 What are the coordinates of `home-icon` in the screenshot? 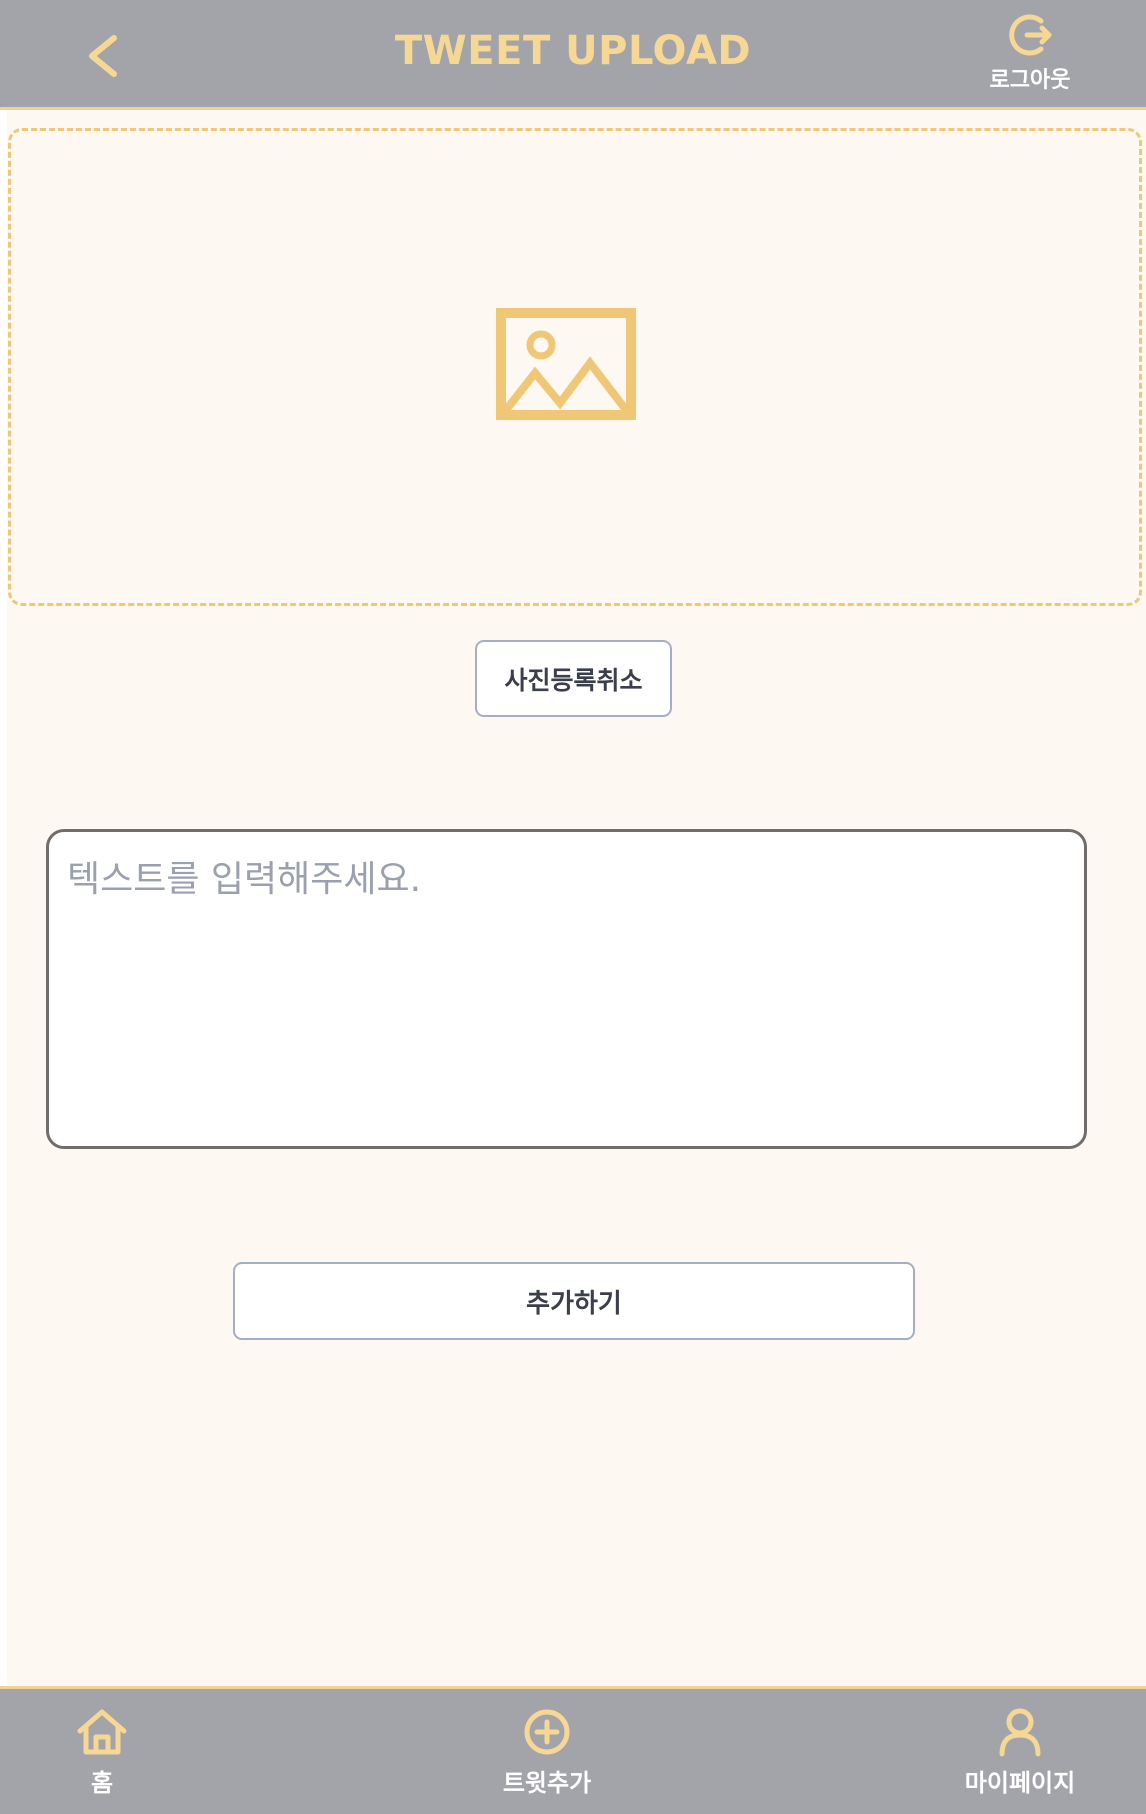 It's located at (102, 1732).